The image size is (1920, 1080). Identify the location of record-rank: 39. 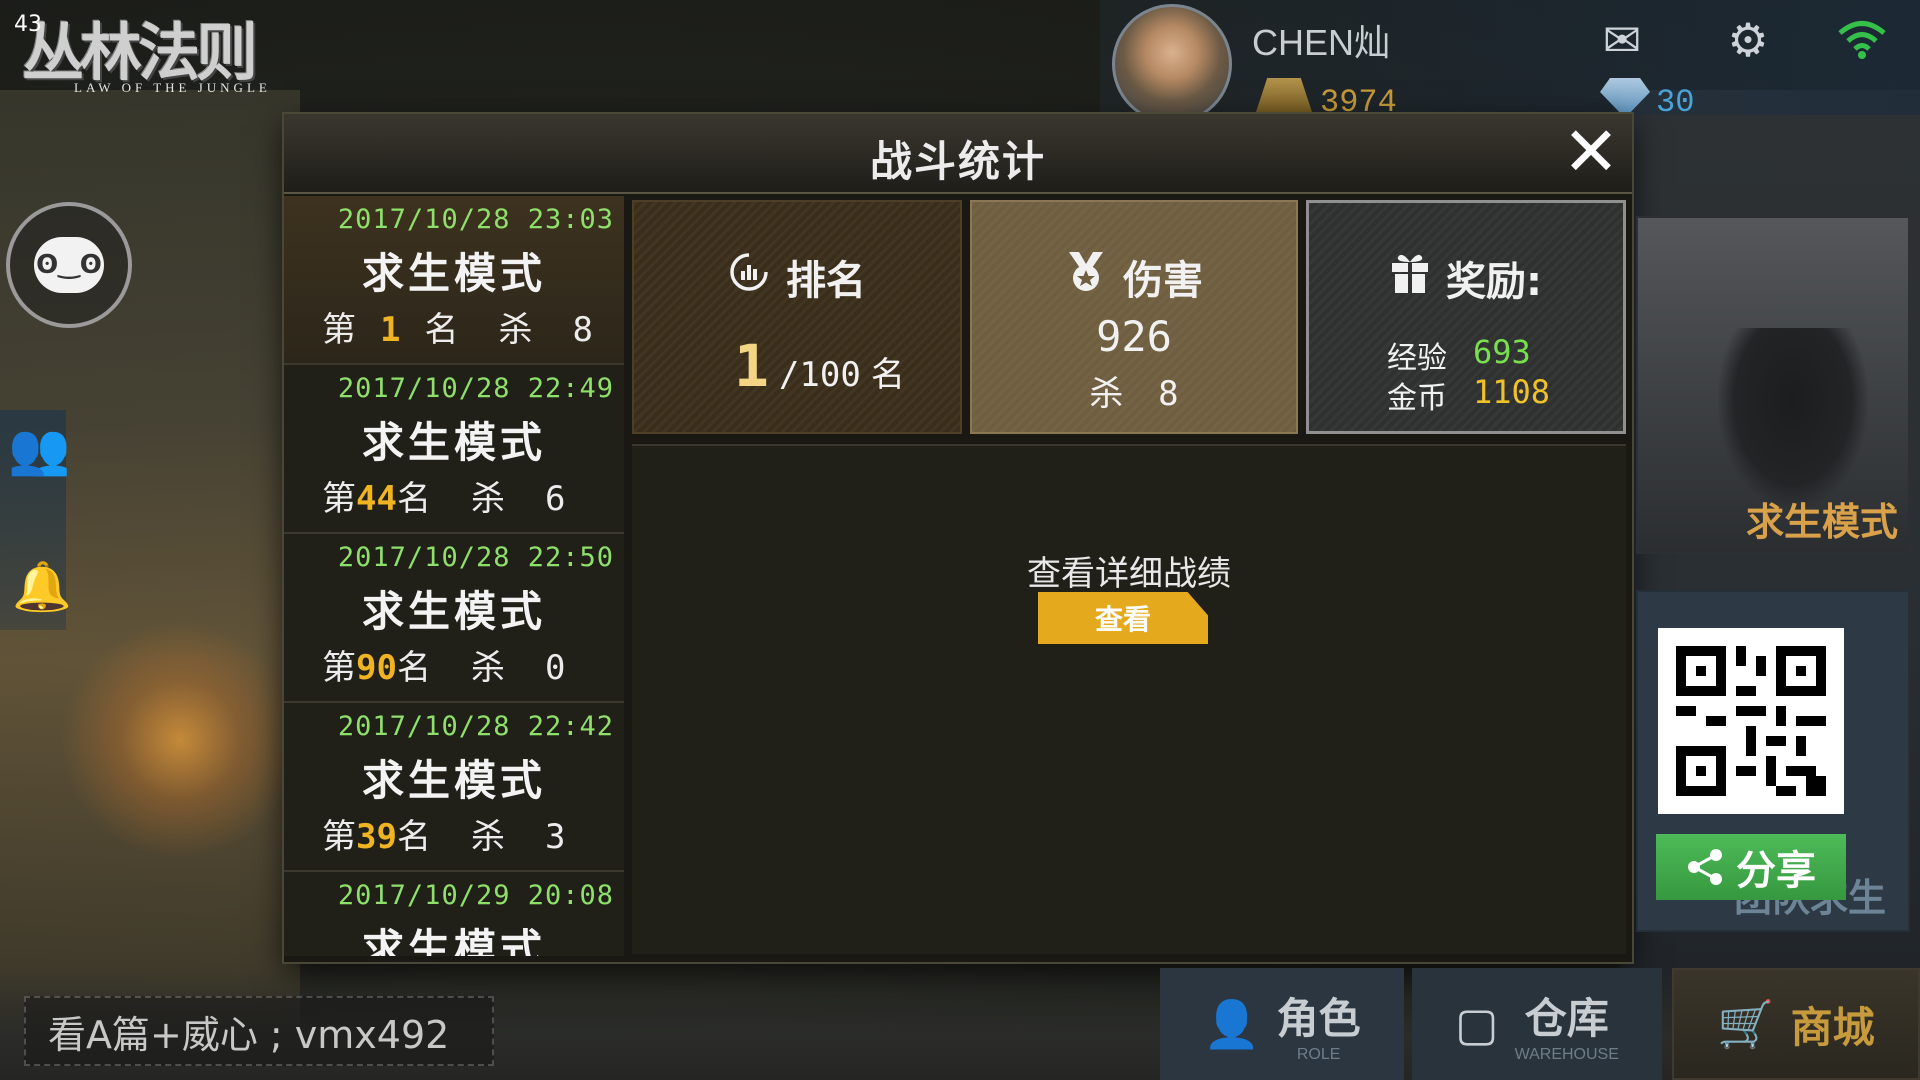
(376, 837).